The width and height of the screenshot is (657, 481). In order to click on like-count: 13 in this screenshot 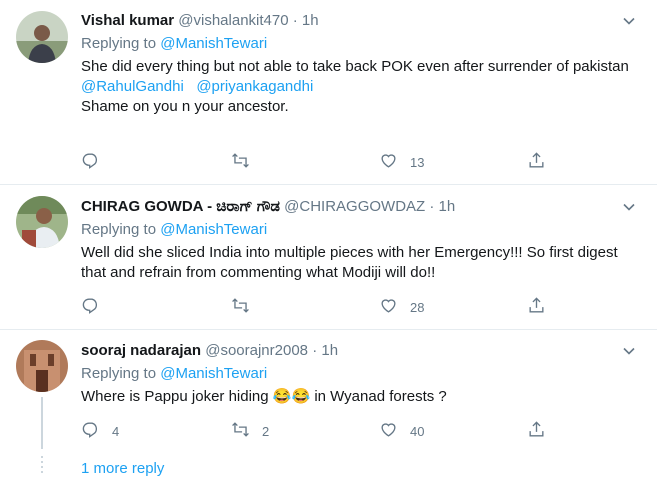, I will do `click(417, 162)`.